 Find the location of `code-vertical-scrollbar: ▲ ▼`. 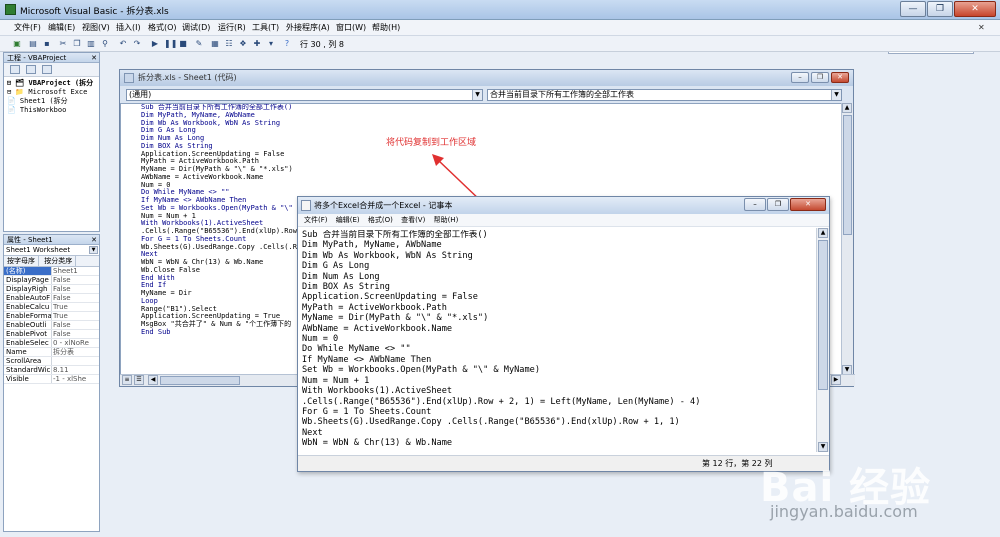

code-vertical-scrollbar: ▲ ▼ is located at coordinates (847, 239).